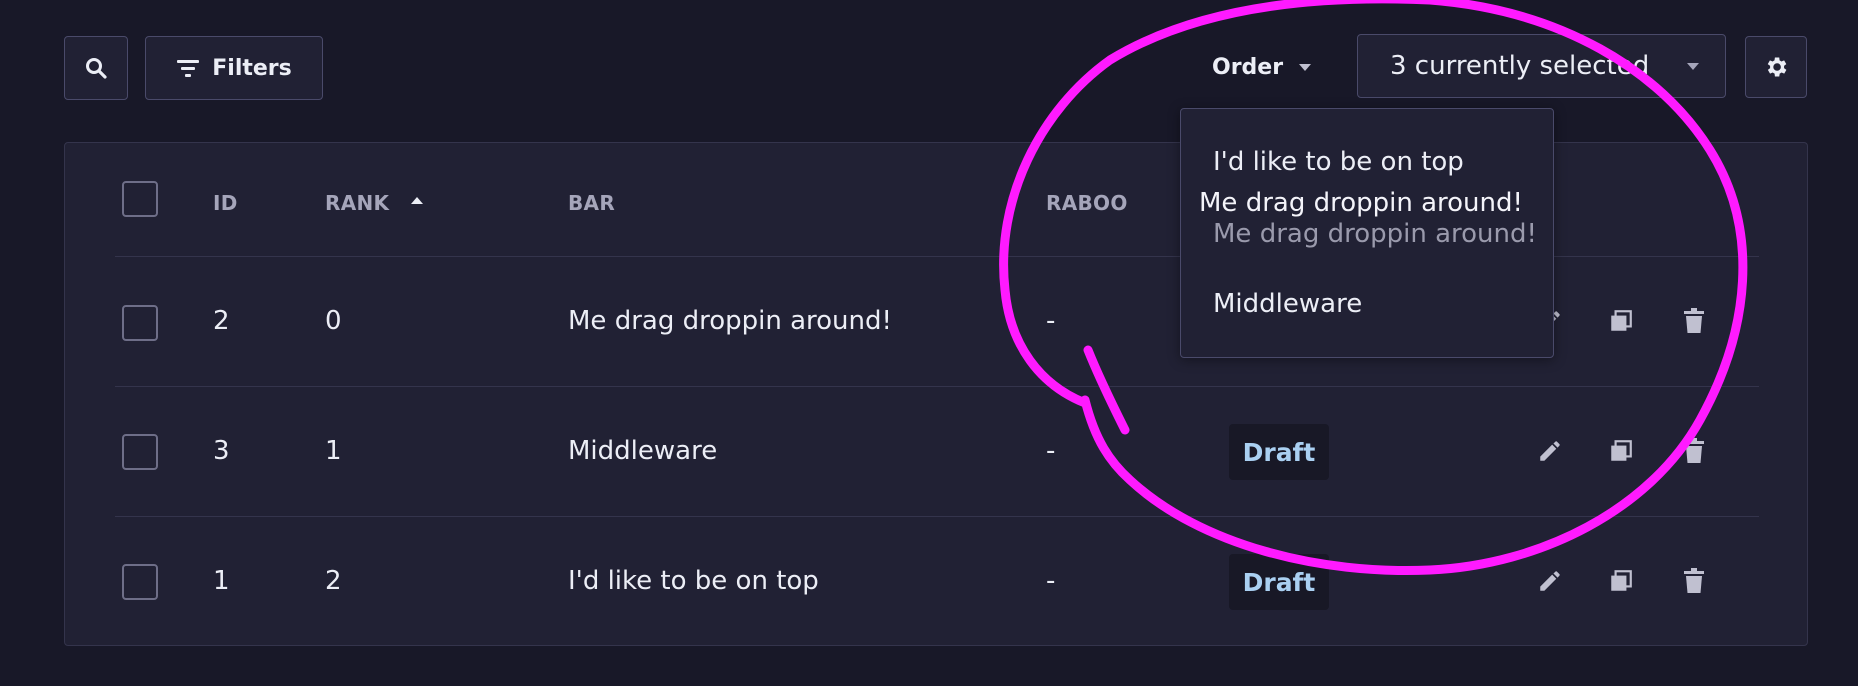 The image size is (1858, 686). I want to click on cell-rank: 1, so click(333, 451).